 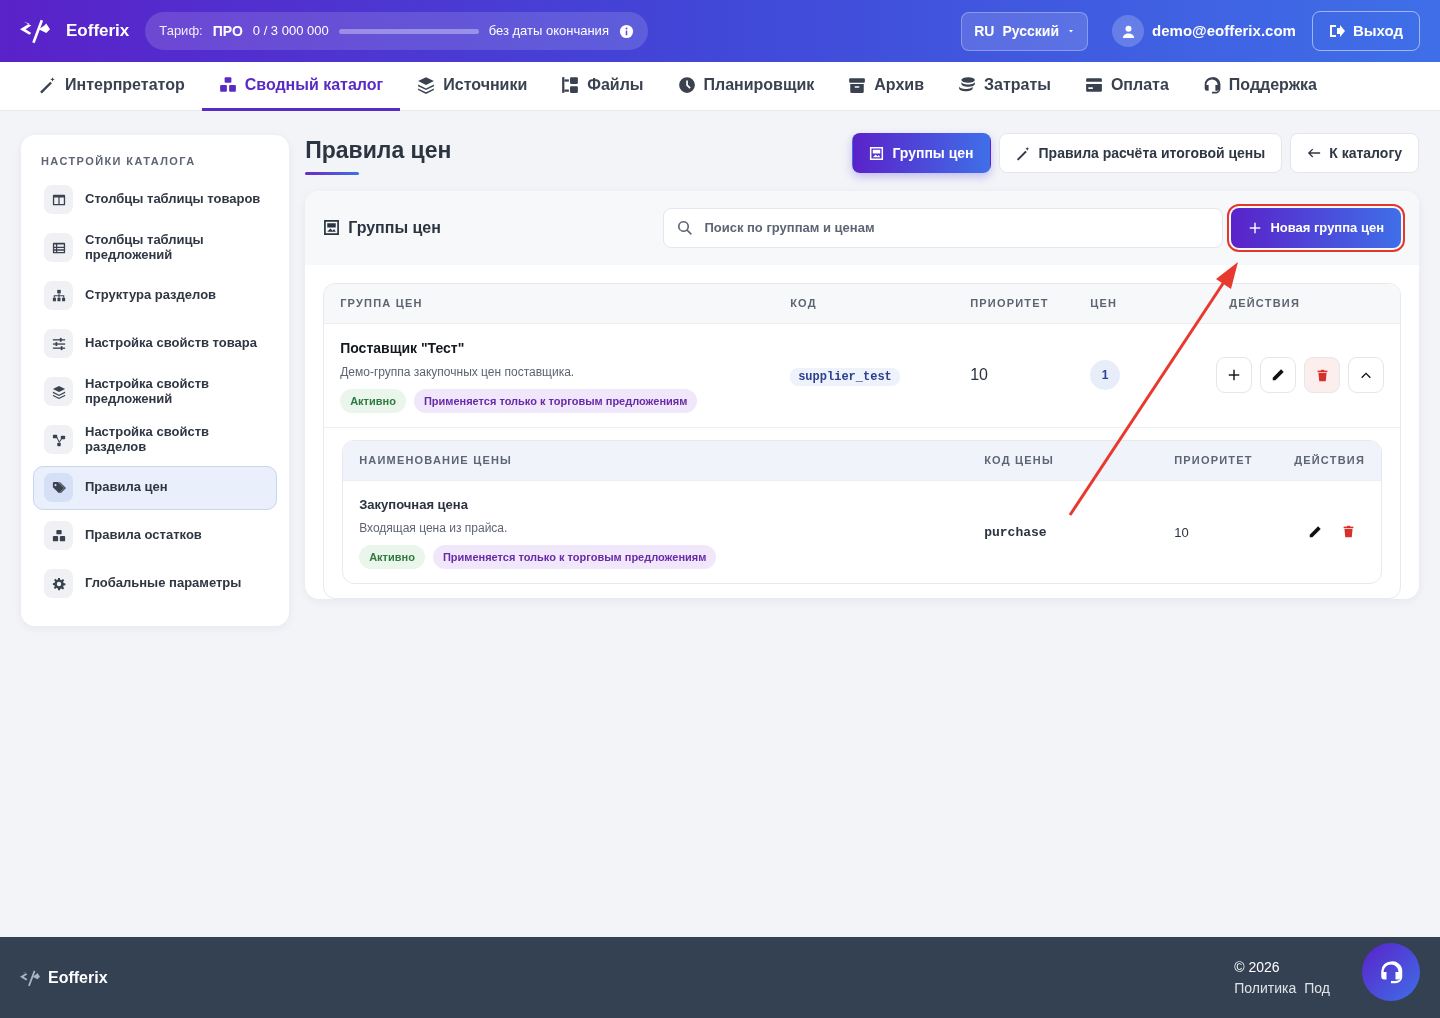 What do you see at coordinates (1128, 31) in the screenshot?
I see `user-icon` at bounding box center [1128, 31].